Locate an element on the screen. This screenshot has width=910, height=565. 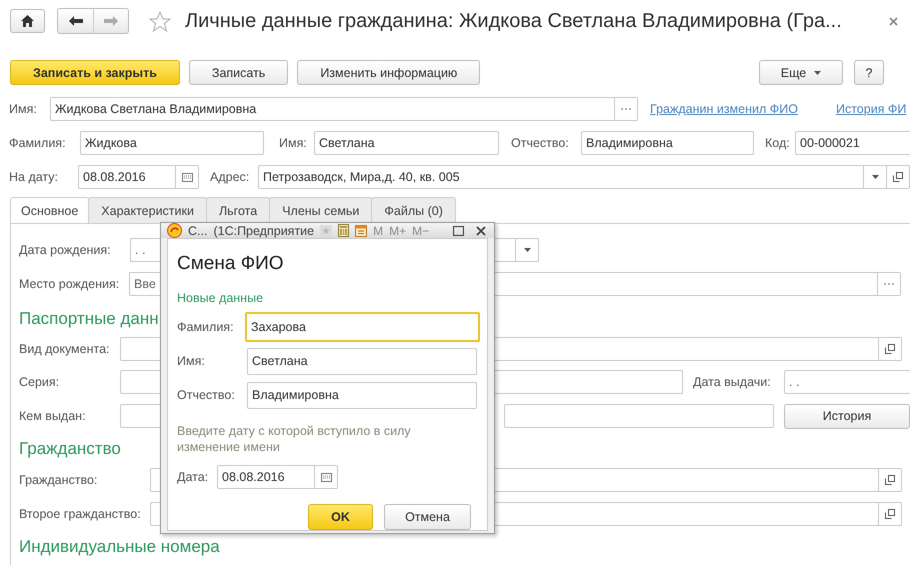
calculator-icon is located at coordinates (344, 230).